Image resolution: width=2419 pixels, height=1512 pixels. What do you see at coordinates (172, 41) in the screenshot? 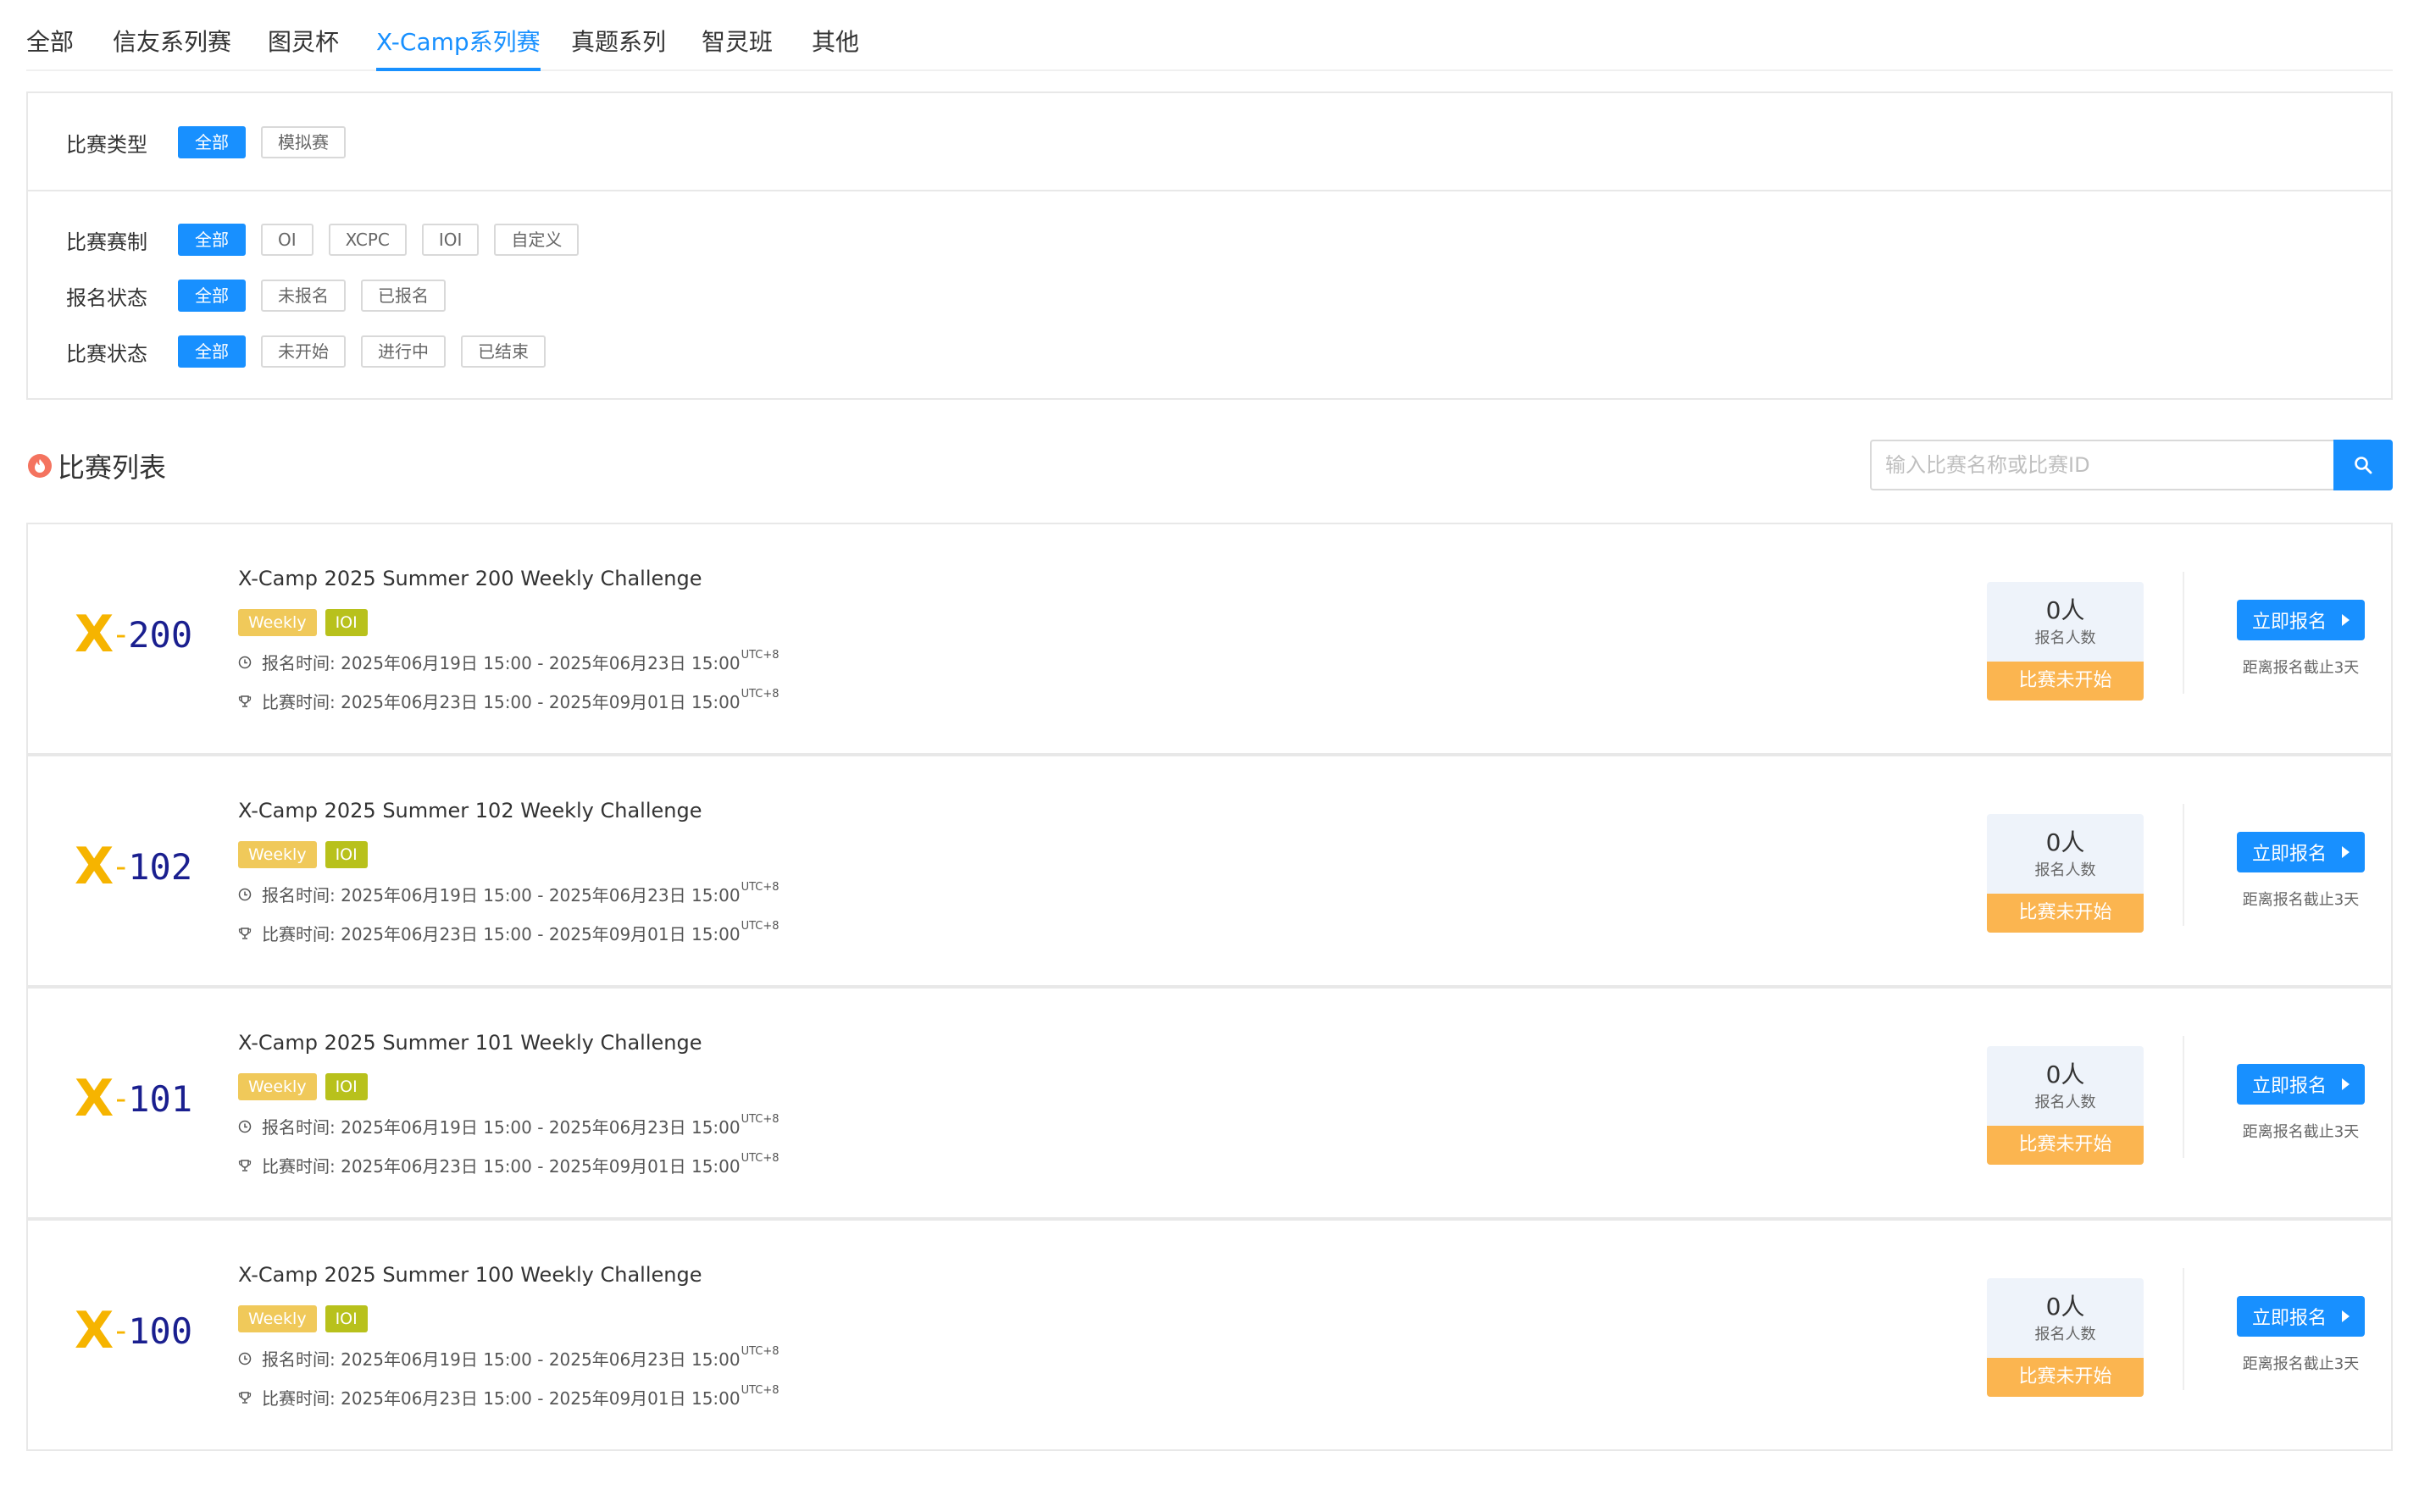
I see `tab-xinyou-series: 信友系列赛` at bounding box center [172, 41].